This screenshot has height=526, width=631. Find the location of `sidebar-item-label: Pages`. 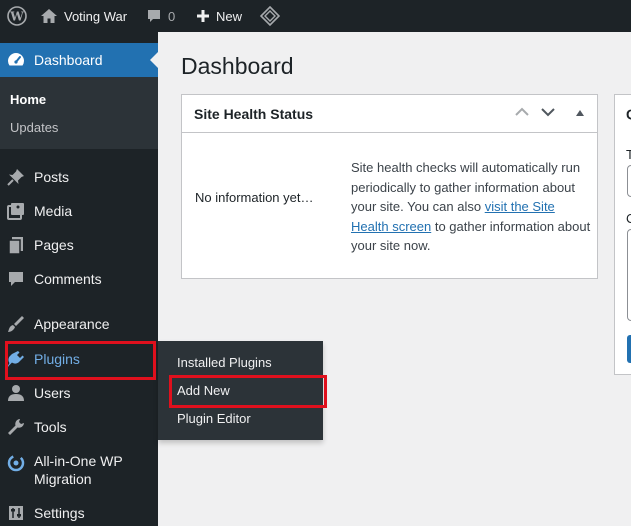

sidebar-item-label: Pages is located at coordinates (54, 245).